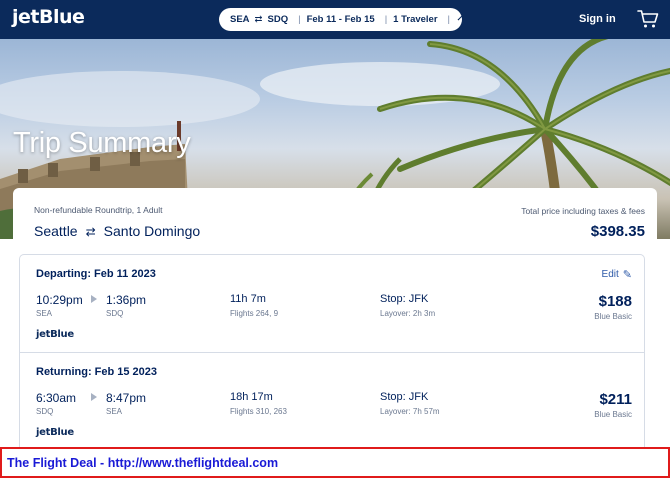 The height and width of the screenshot is (478, 670). Describe the element at coordinates (98, 210) in the screenshot. I see `fare-type-note: Non-refundable Roundtrip, 1 Adult` at that location.